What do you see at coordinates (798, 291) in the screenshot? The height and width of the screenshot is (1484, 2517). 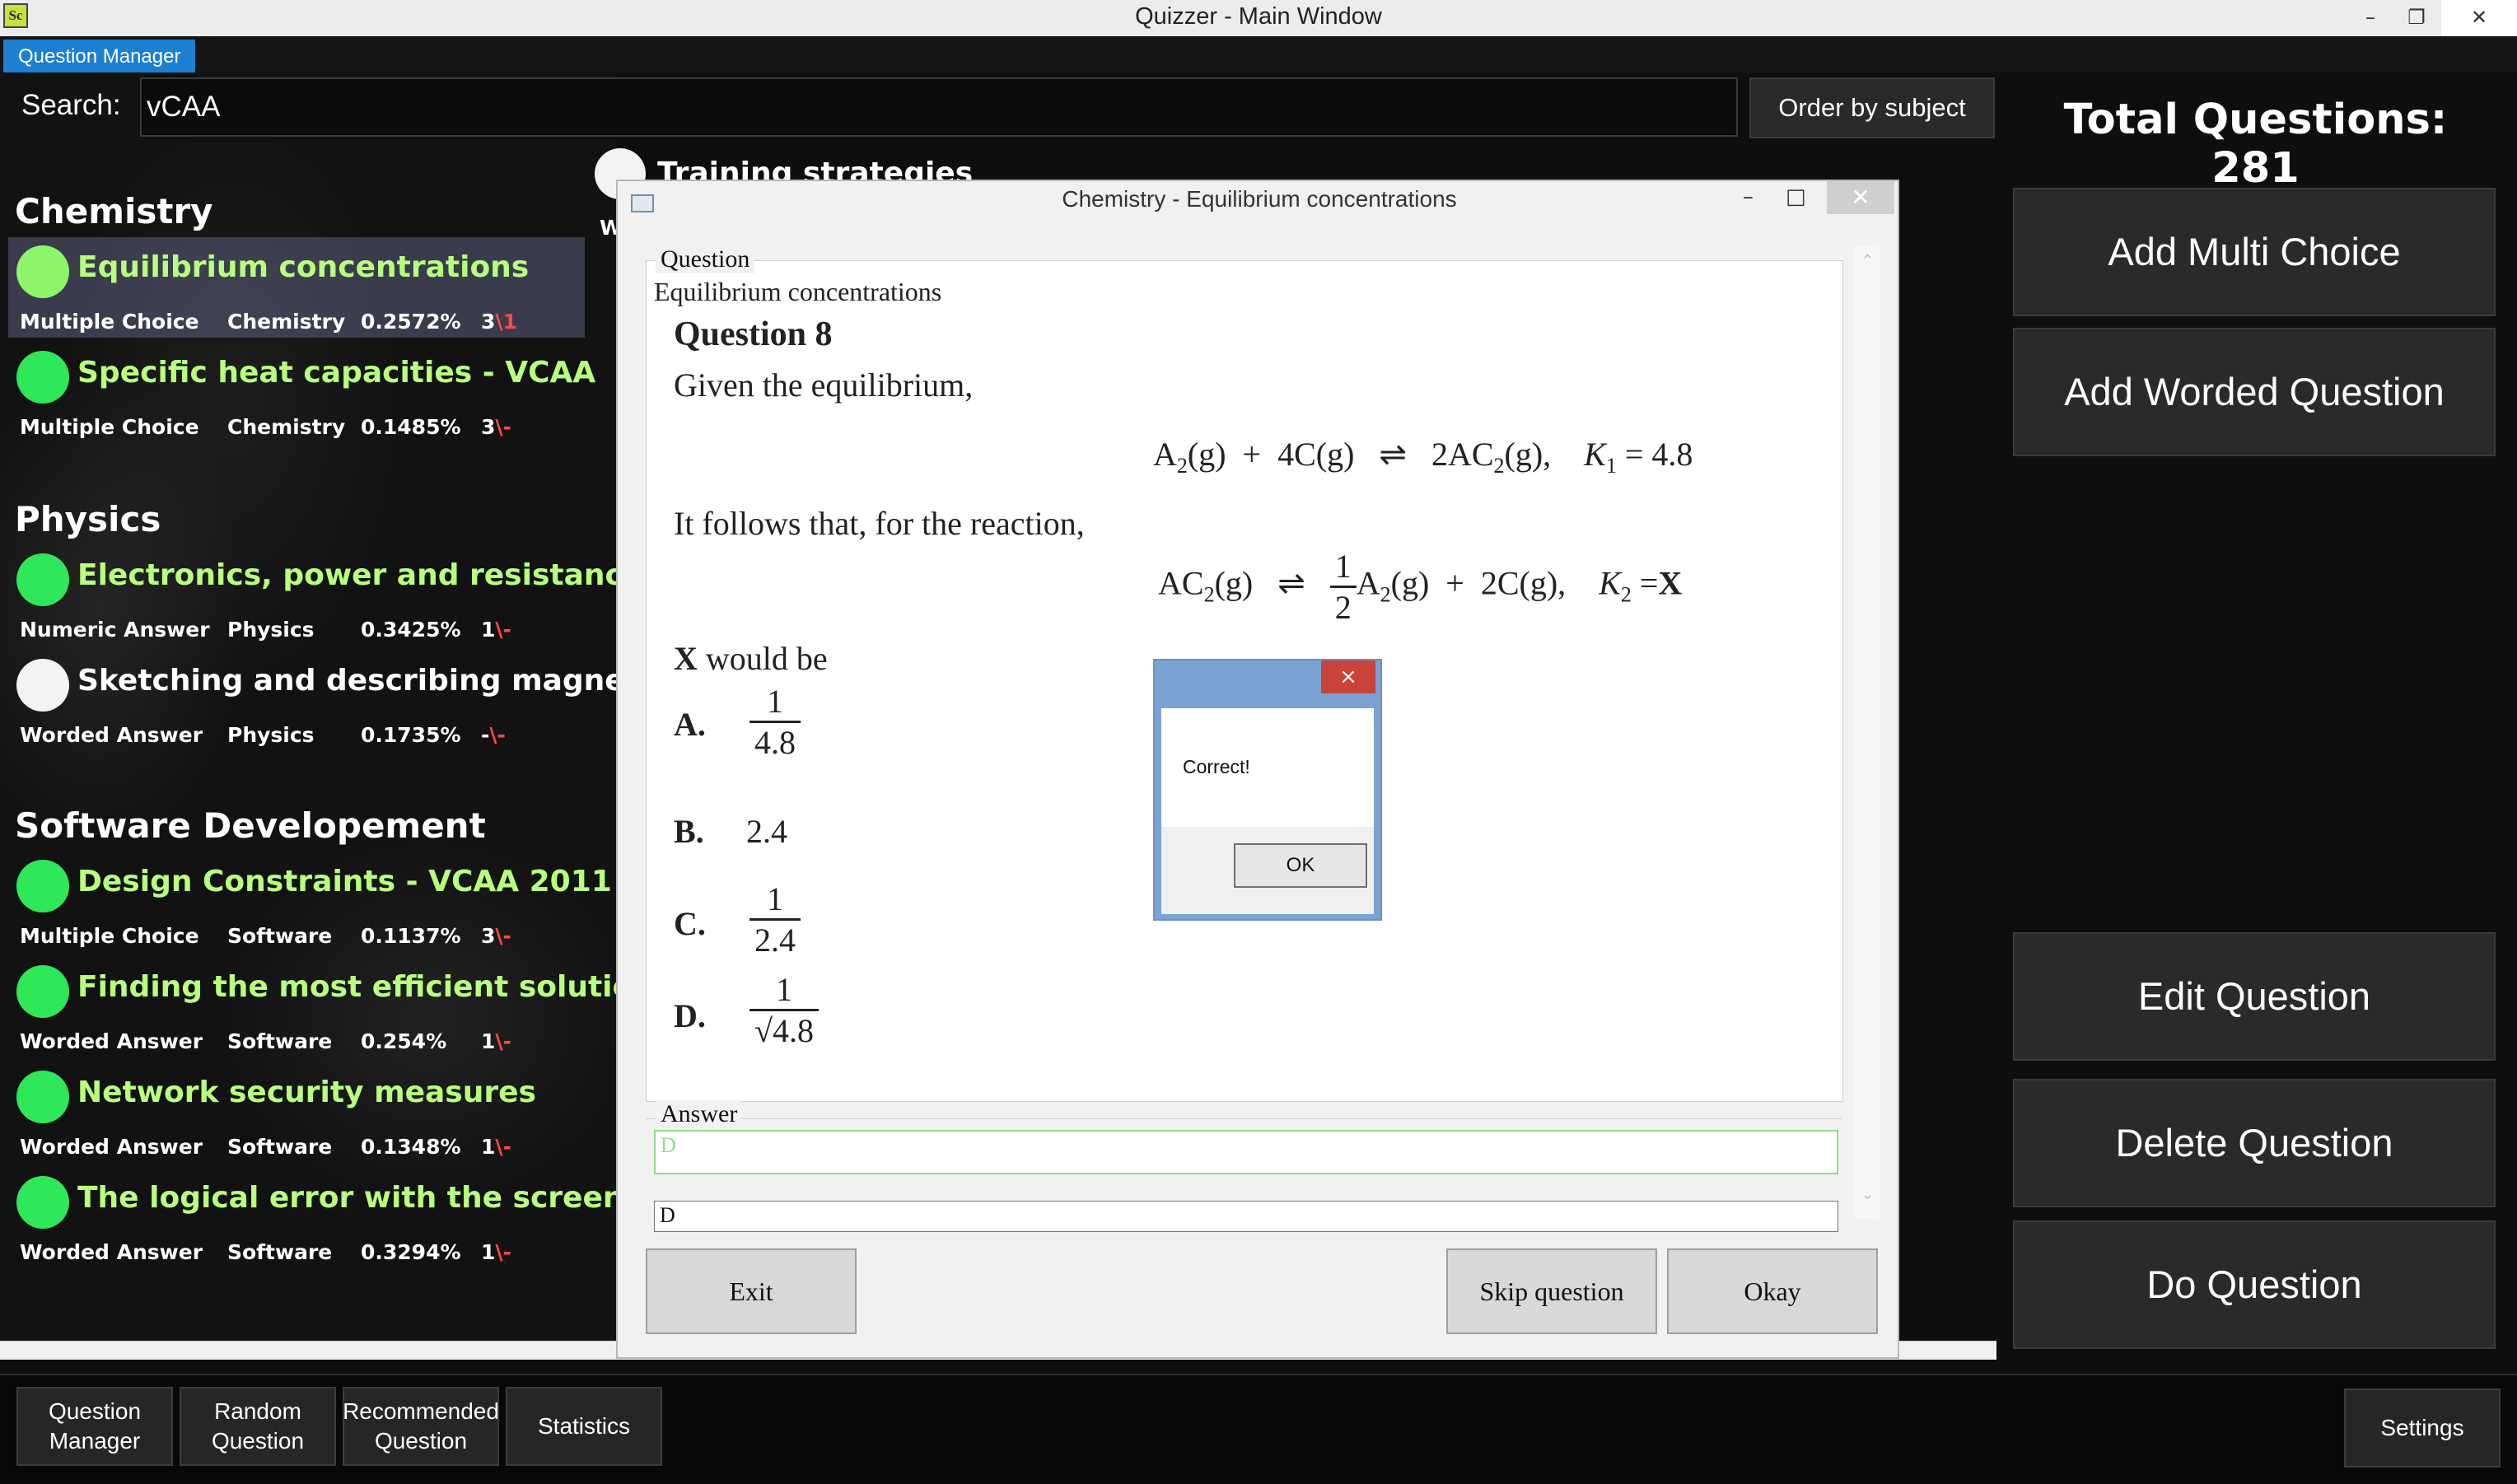 I see `question-name: Equilibrium concentrations` at bounding box center [798, 291].